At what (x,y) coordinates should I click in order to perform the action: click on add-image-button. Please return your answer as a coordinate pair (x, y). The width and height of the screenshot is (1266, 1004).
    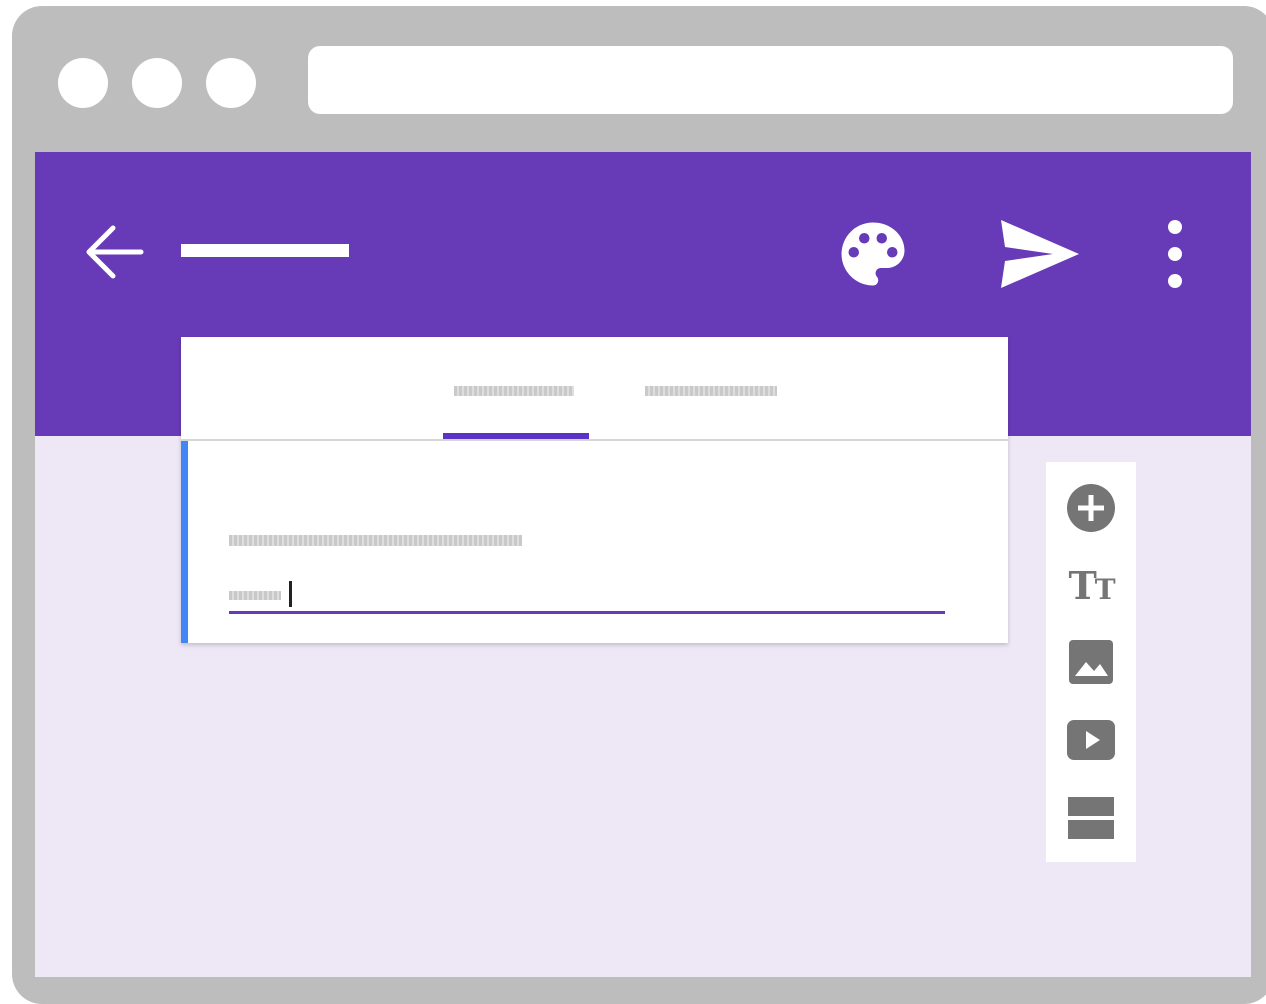
    Looking at the image, I should click on (1091, 662).